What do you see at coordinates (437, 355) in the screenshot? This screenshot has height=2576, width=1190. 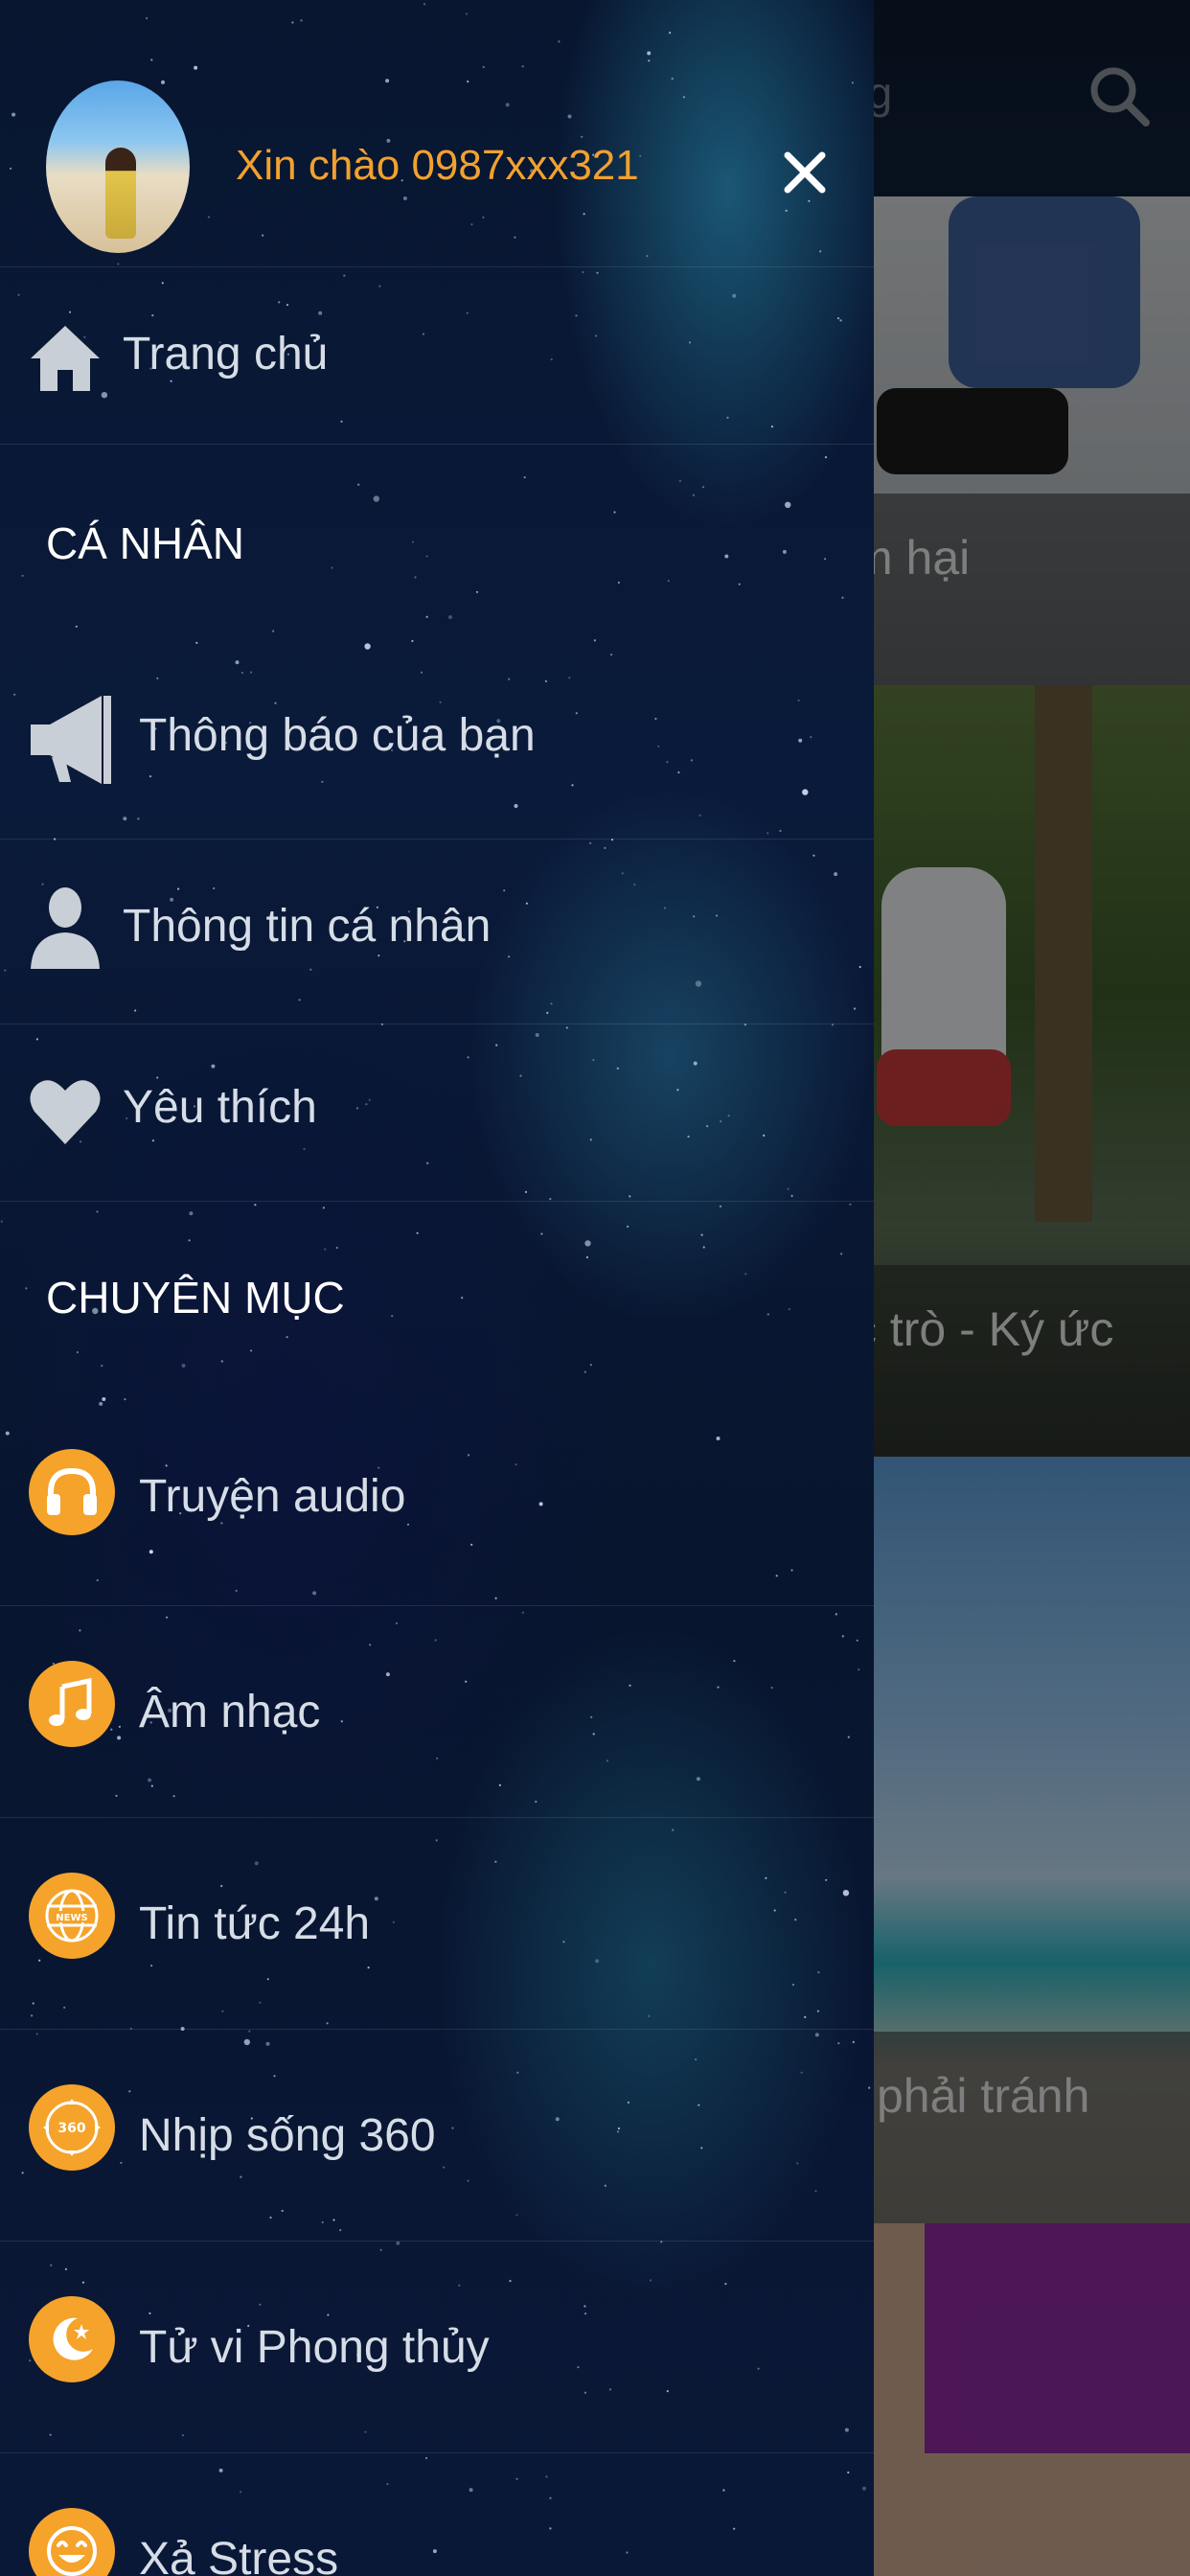 I see `menu-item-home: Trang chủ` at bounding box center [437, 355].